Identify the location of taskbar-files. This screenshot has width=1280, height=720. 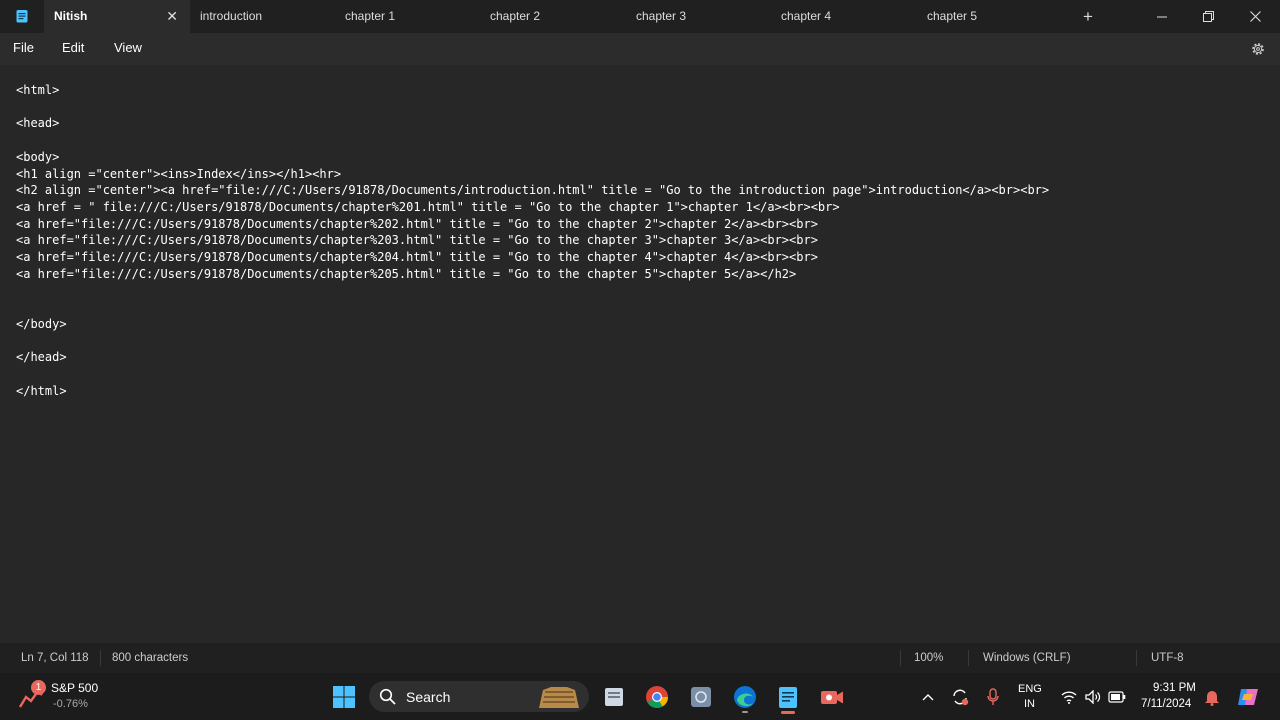
(701, 697).